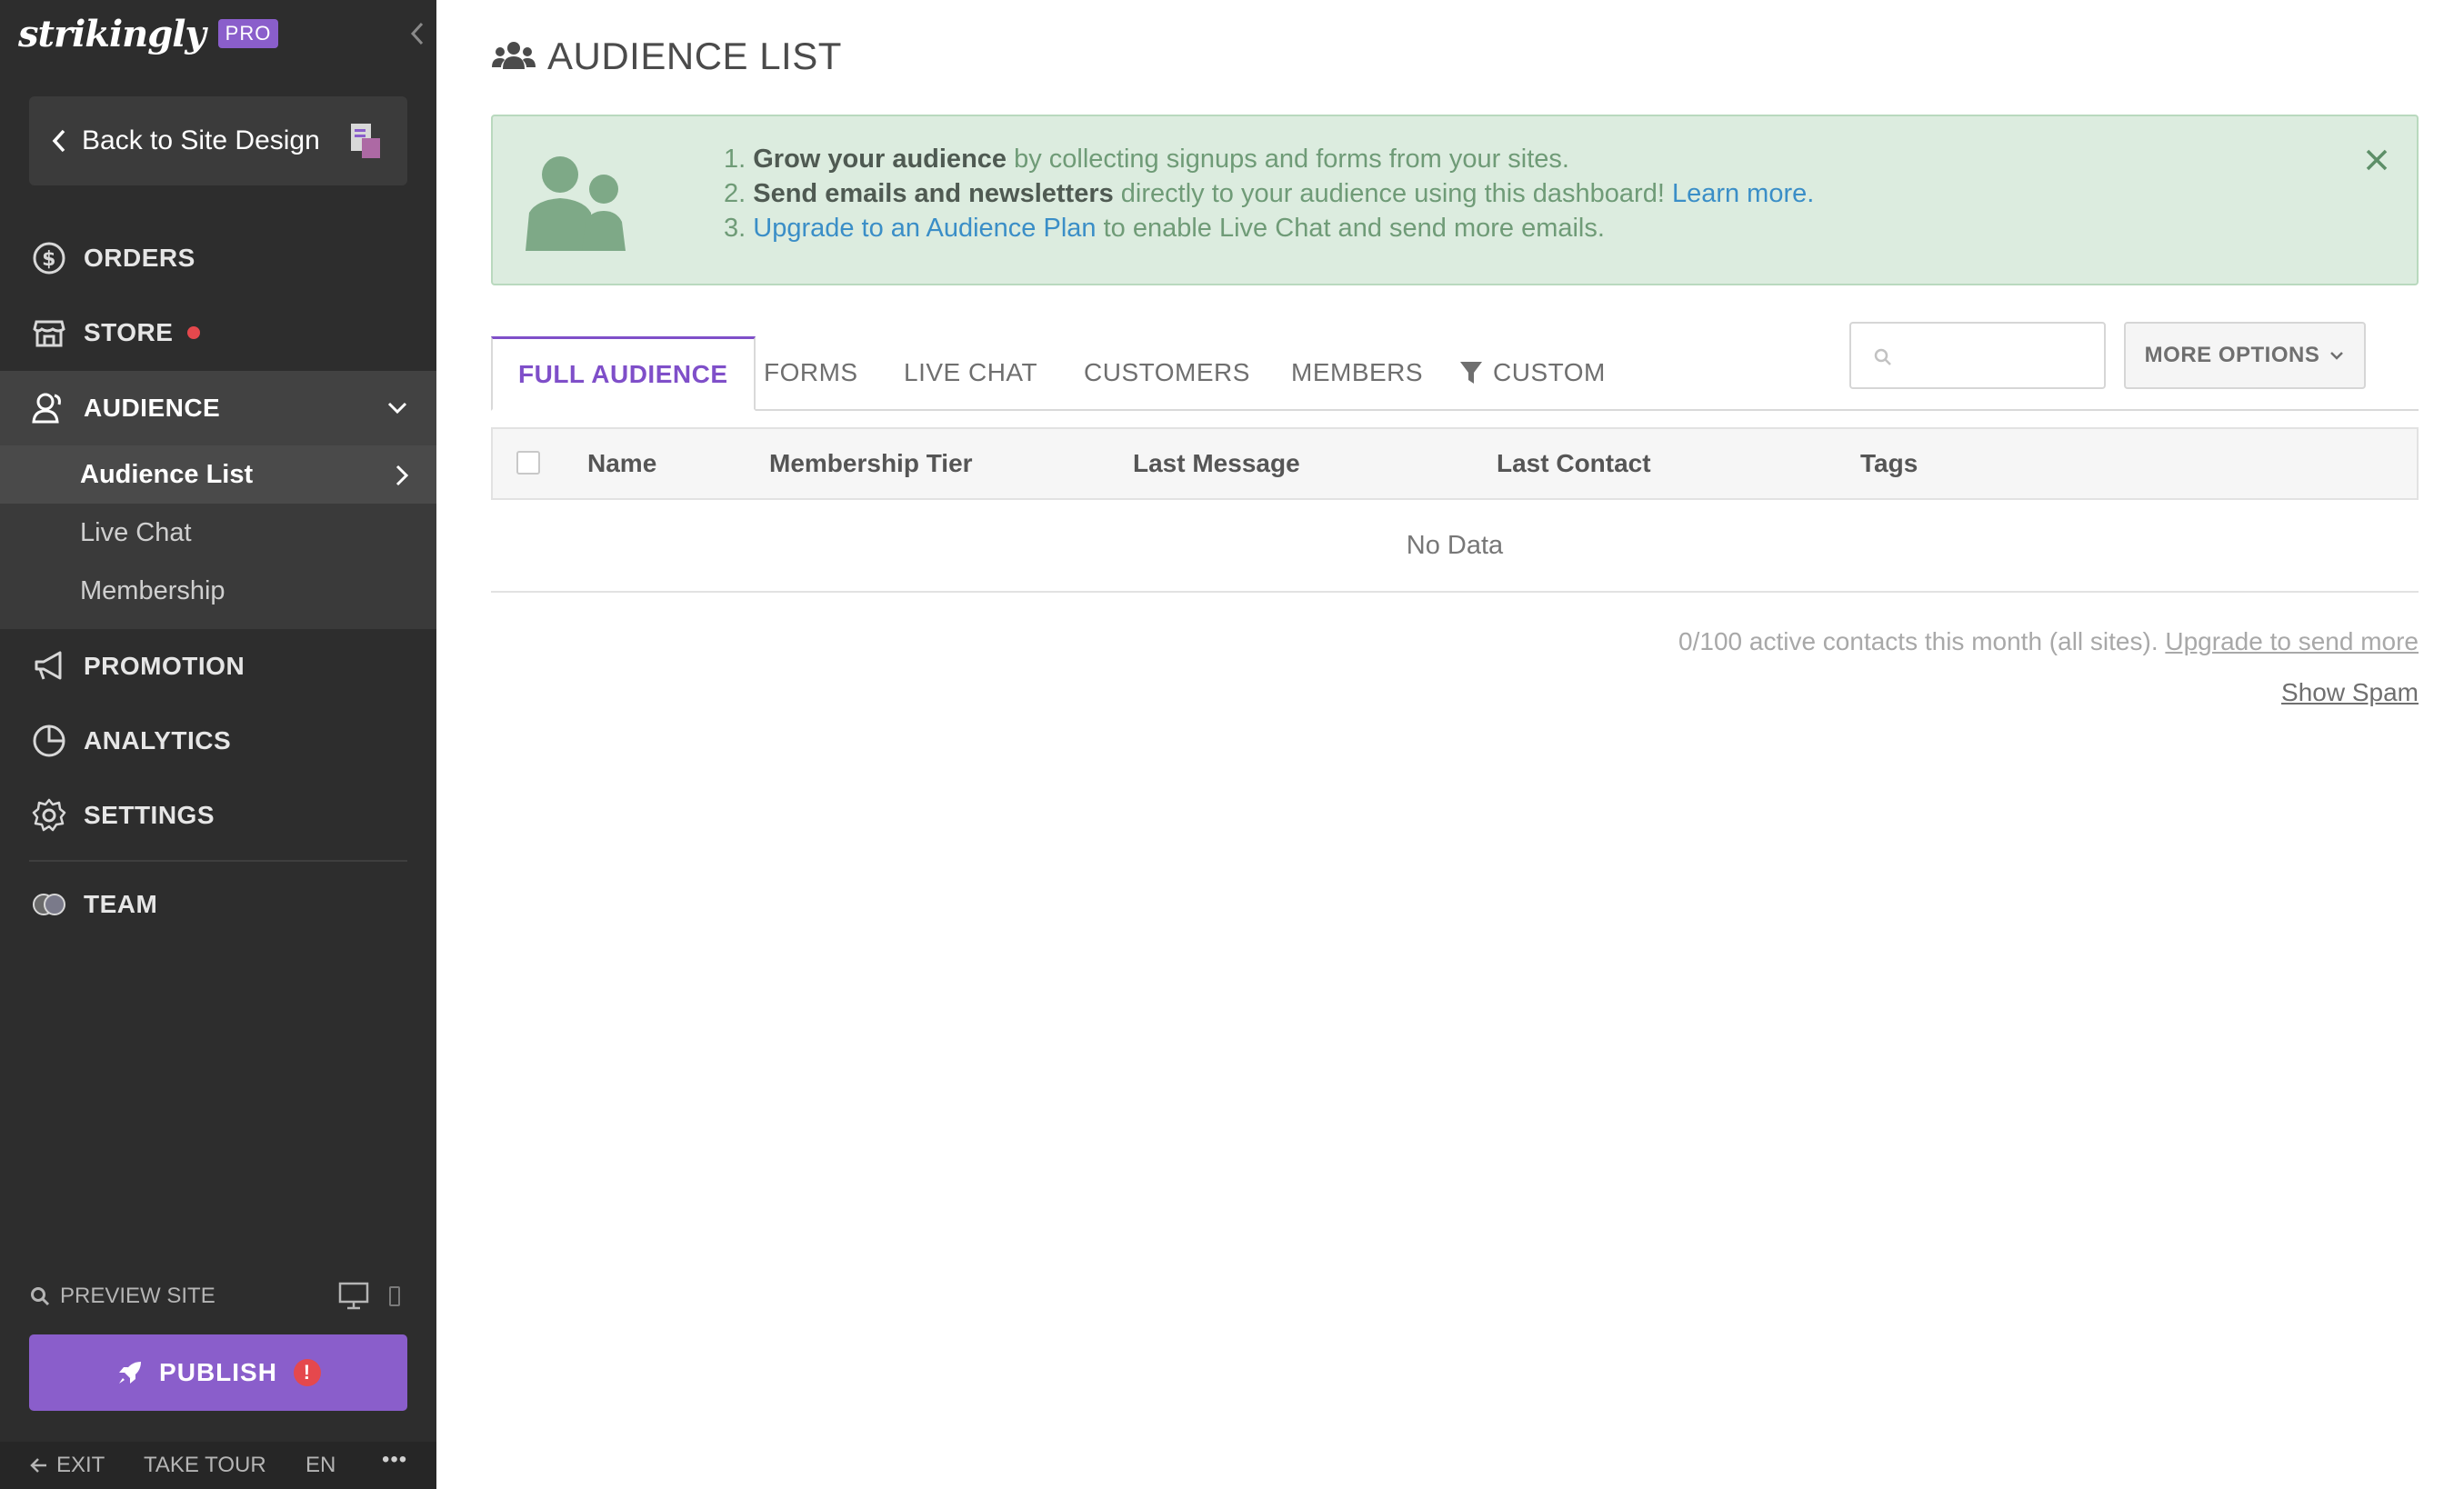 The image size is (2464, 1489). Describe the element at coordinates (218, 904) in the screenshot. I see `nav-team: TEAM` at that location.